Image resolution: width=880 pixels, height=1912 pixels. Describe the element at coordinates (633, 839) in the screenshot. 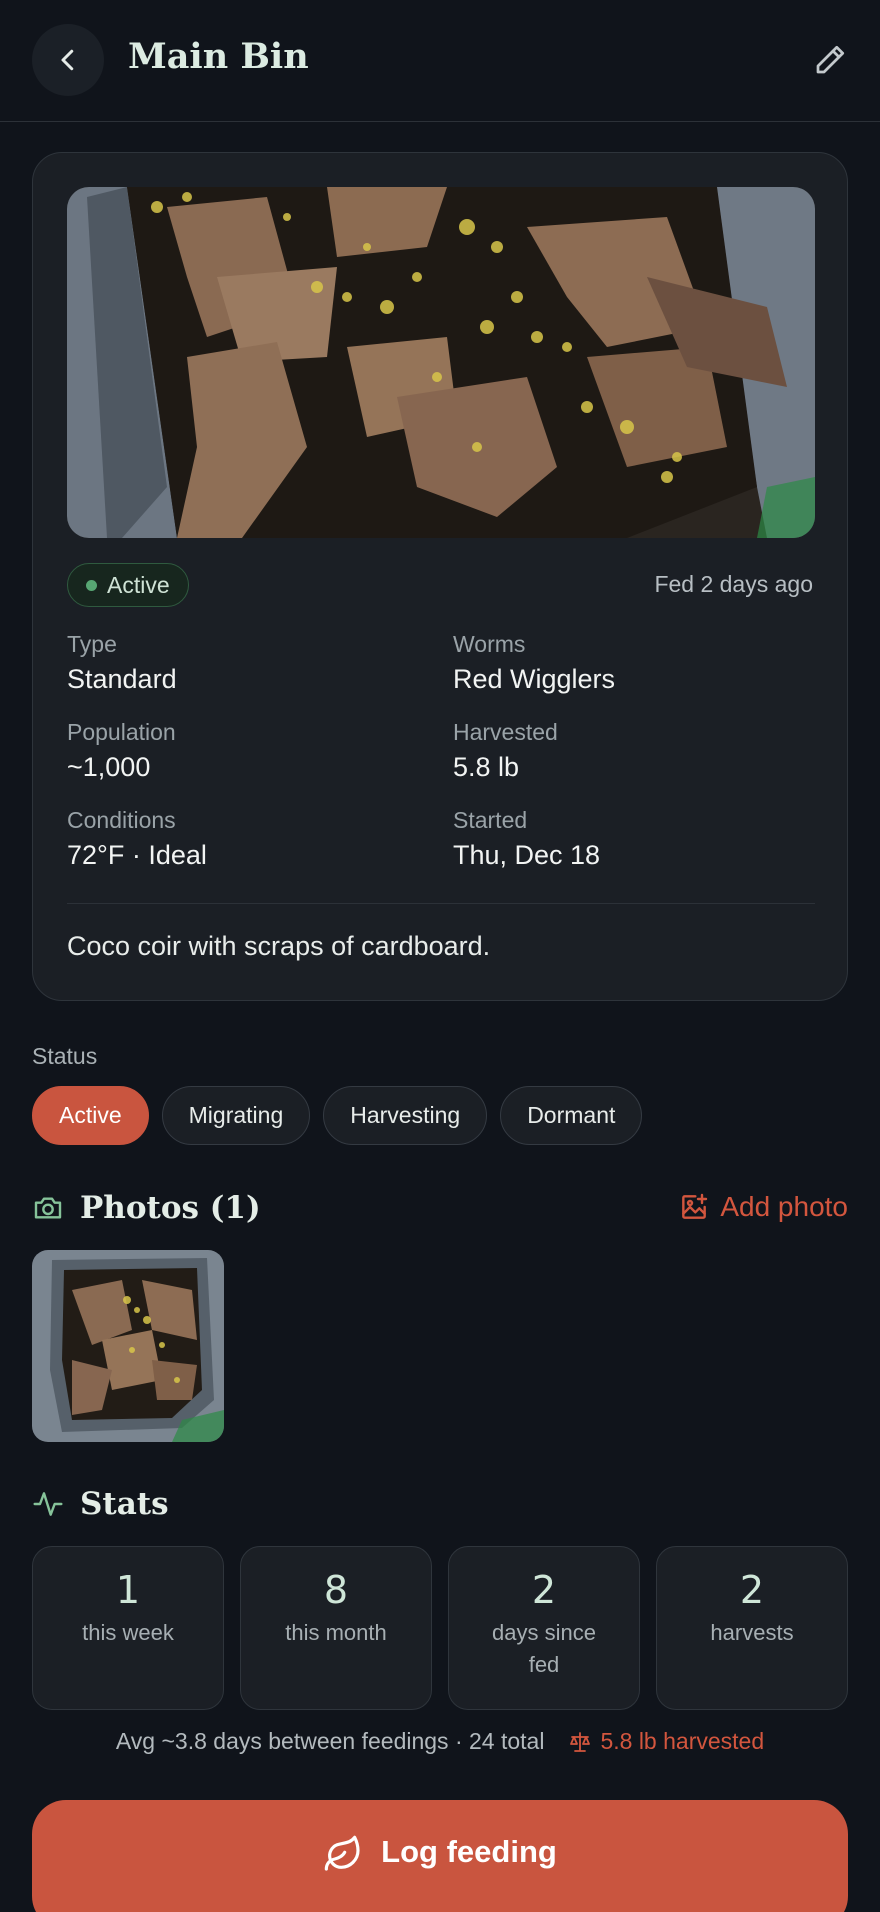

I see `info-started: Started Thu, Dec 18` at that location.